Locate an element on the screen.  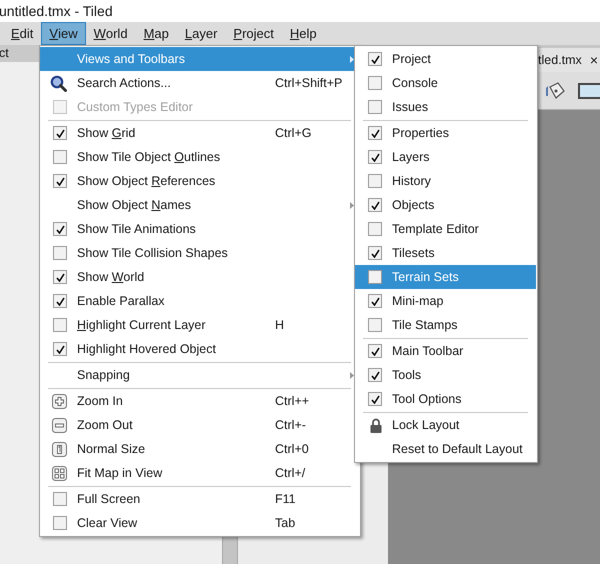
document-tab: tled.tmx × is located at coordinates (567, 60).